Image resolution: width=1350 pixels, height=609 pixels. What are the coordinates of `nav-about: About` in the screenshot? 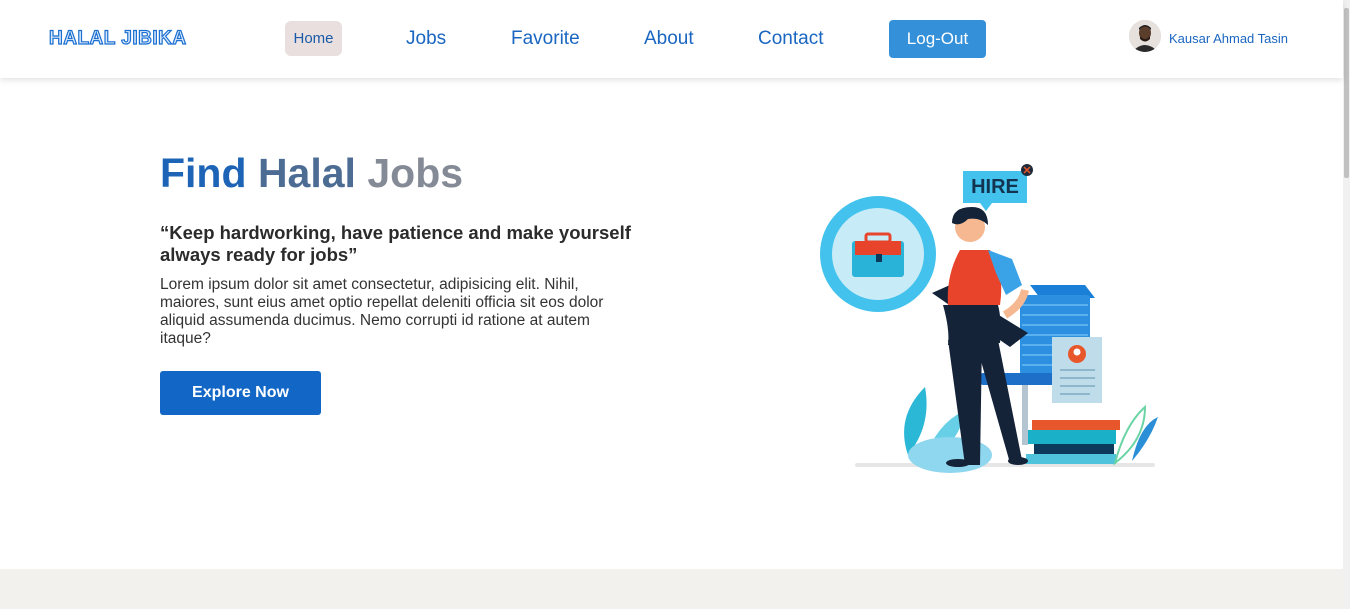 It's located at (669, 39).